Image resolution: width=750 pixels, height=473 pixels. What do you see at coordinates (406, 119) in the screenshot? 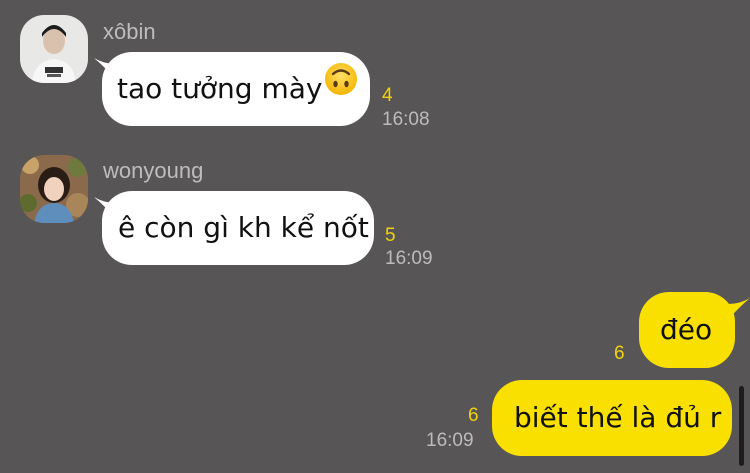
I see `message-time: 16:08` at bounding box center [406, 119].